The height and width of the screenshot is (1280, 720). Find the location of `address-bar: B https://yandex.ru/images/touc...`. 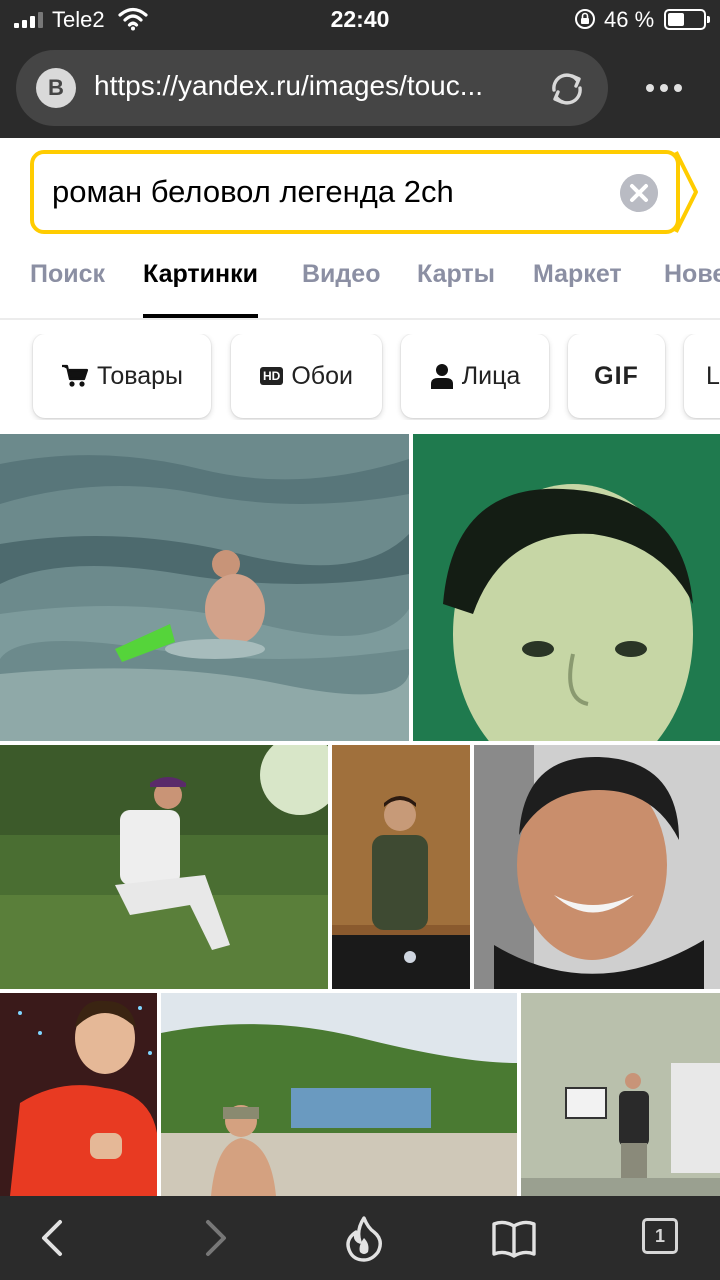

address-bar: B https://yandex.ru/images/touc... is located at coordinates (312, 88).